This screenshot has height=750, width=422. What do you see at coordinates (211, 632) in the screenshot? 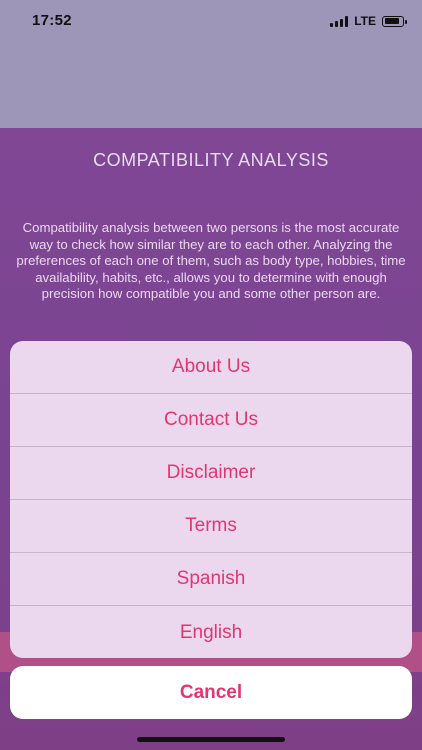
I see `action-english: English` at bounding box center [211, 632].